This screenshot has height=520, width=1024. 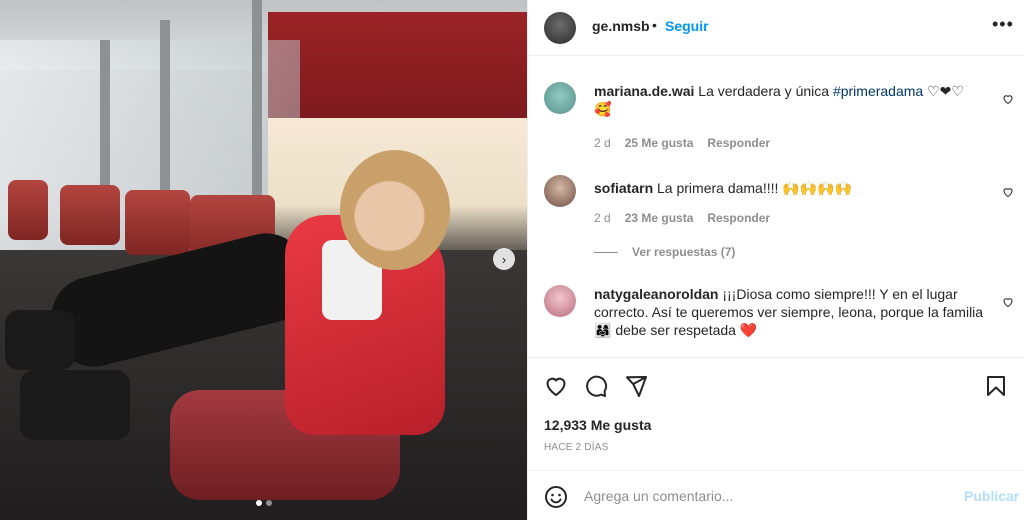 What do you see at coordinates (776, 385) in the screenshot?
I see `post-actions` at bounding box center [776, 385].